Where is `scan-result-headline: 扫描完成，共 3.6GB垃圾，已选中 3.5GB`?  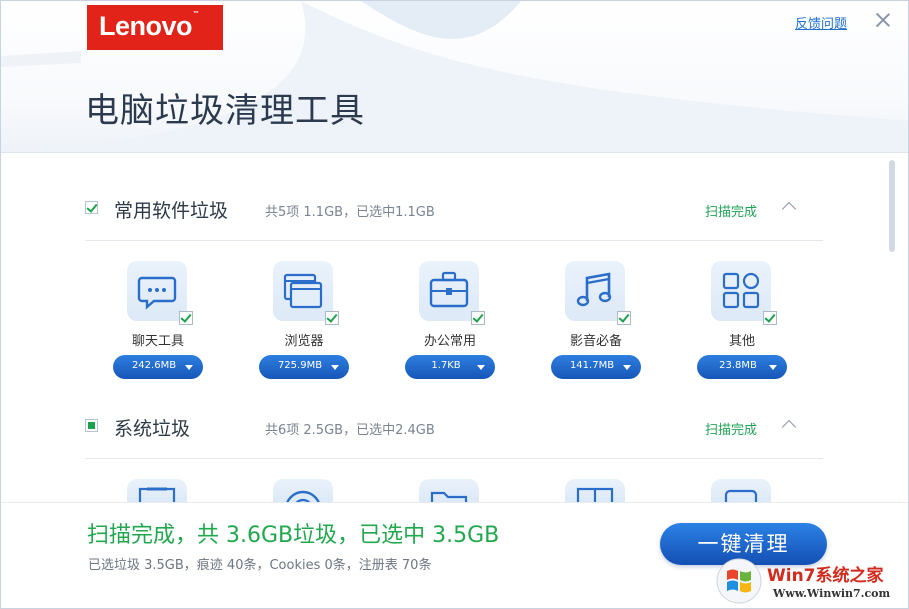 scan-result-headline: 扫描完成，共 3.6GB垃圾，已选中 3.5GB is located at coordinates (293, 535).